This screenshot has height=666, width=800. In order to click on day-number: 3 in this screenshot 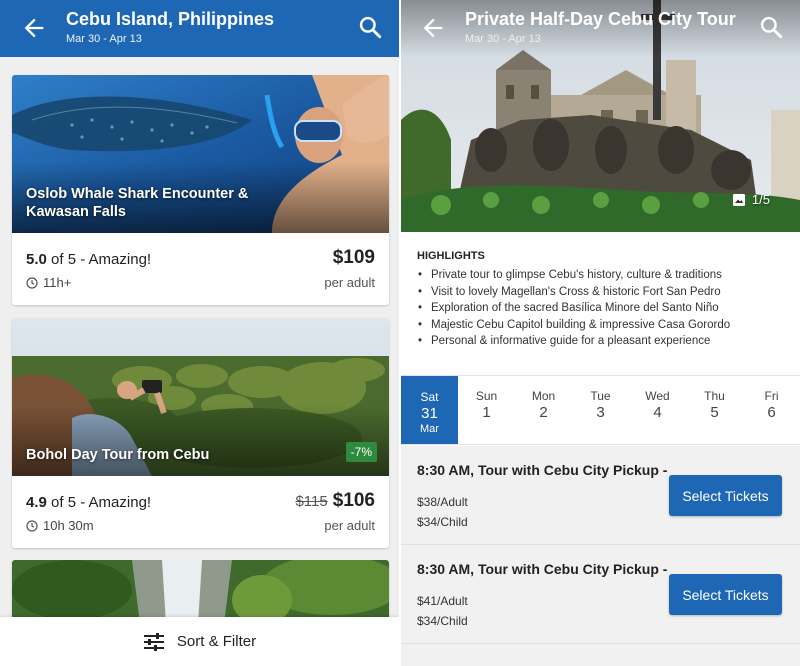, I will do `click(600, 412)`.